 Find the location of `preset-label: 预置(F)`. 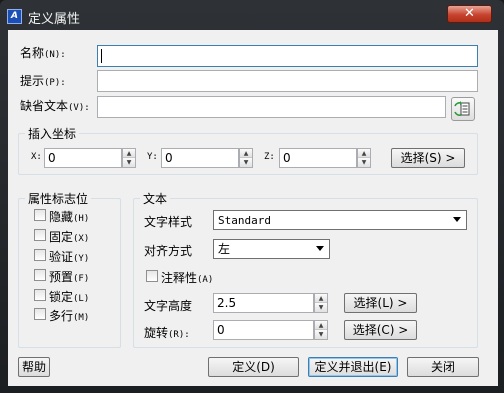

preset-label: 预置(F) is located at coordinates (69, 276).